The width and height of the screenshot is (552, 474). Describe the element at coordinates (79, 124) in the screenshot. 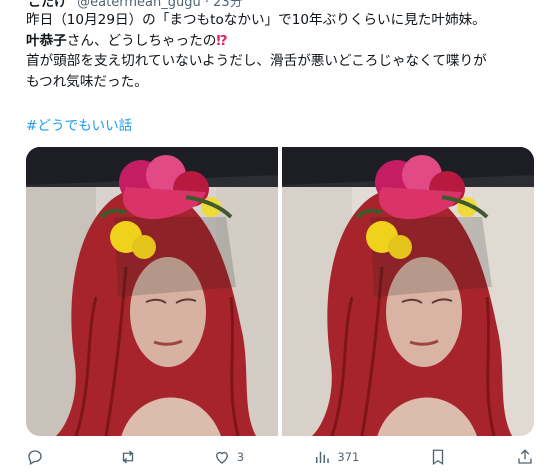

I see `hashtag-link: #どうでもいい話` at that location.